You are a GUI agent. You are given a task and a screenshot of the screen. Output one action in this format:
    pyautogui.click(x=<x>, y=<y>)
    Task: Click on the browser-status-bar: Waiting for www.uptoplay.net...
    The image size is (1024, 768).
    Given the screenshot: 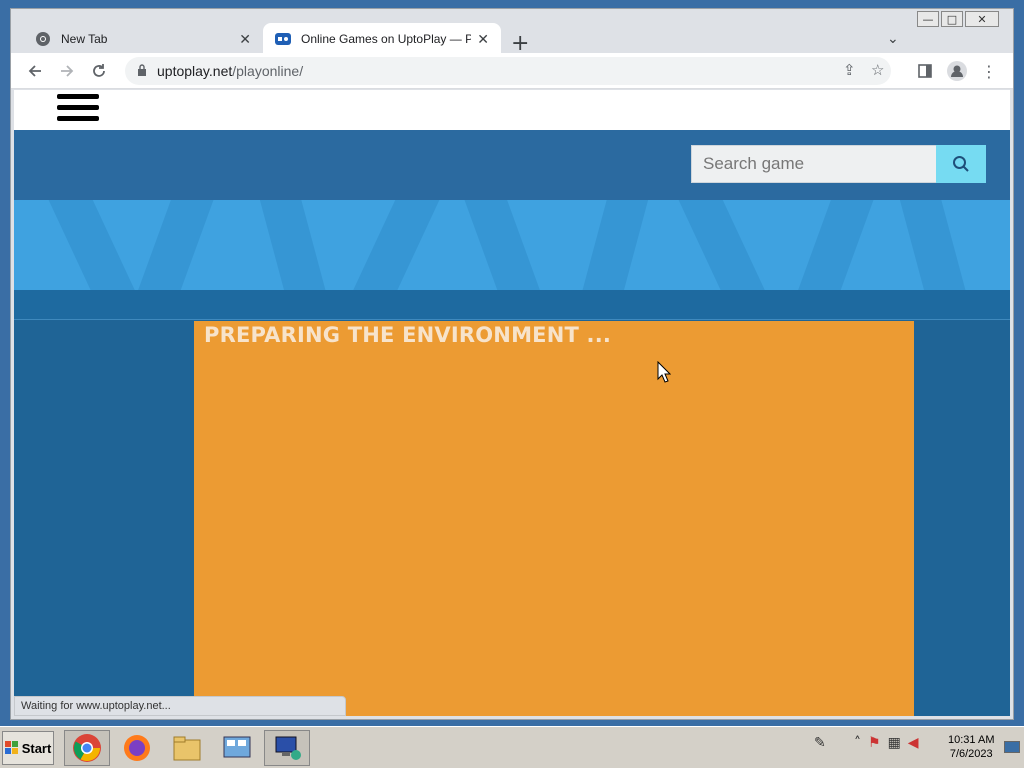 What is the action you would take?
    pyautogui.click(x=180, y=706)
    